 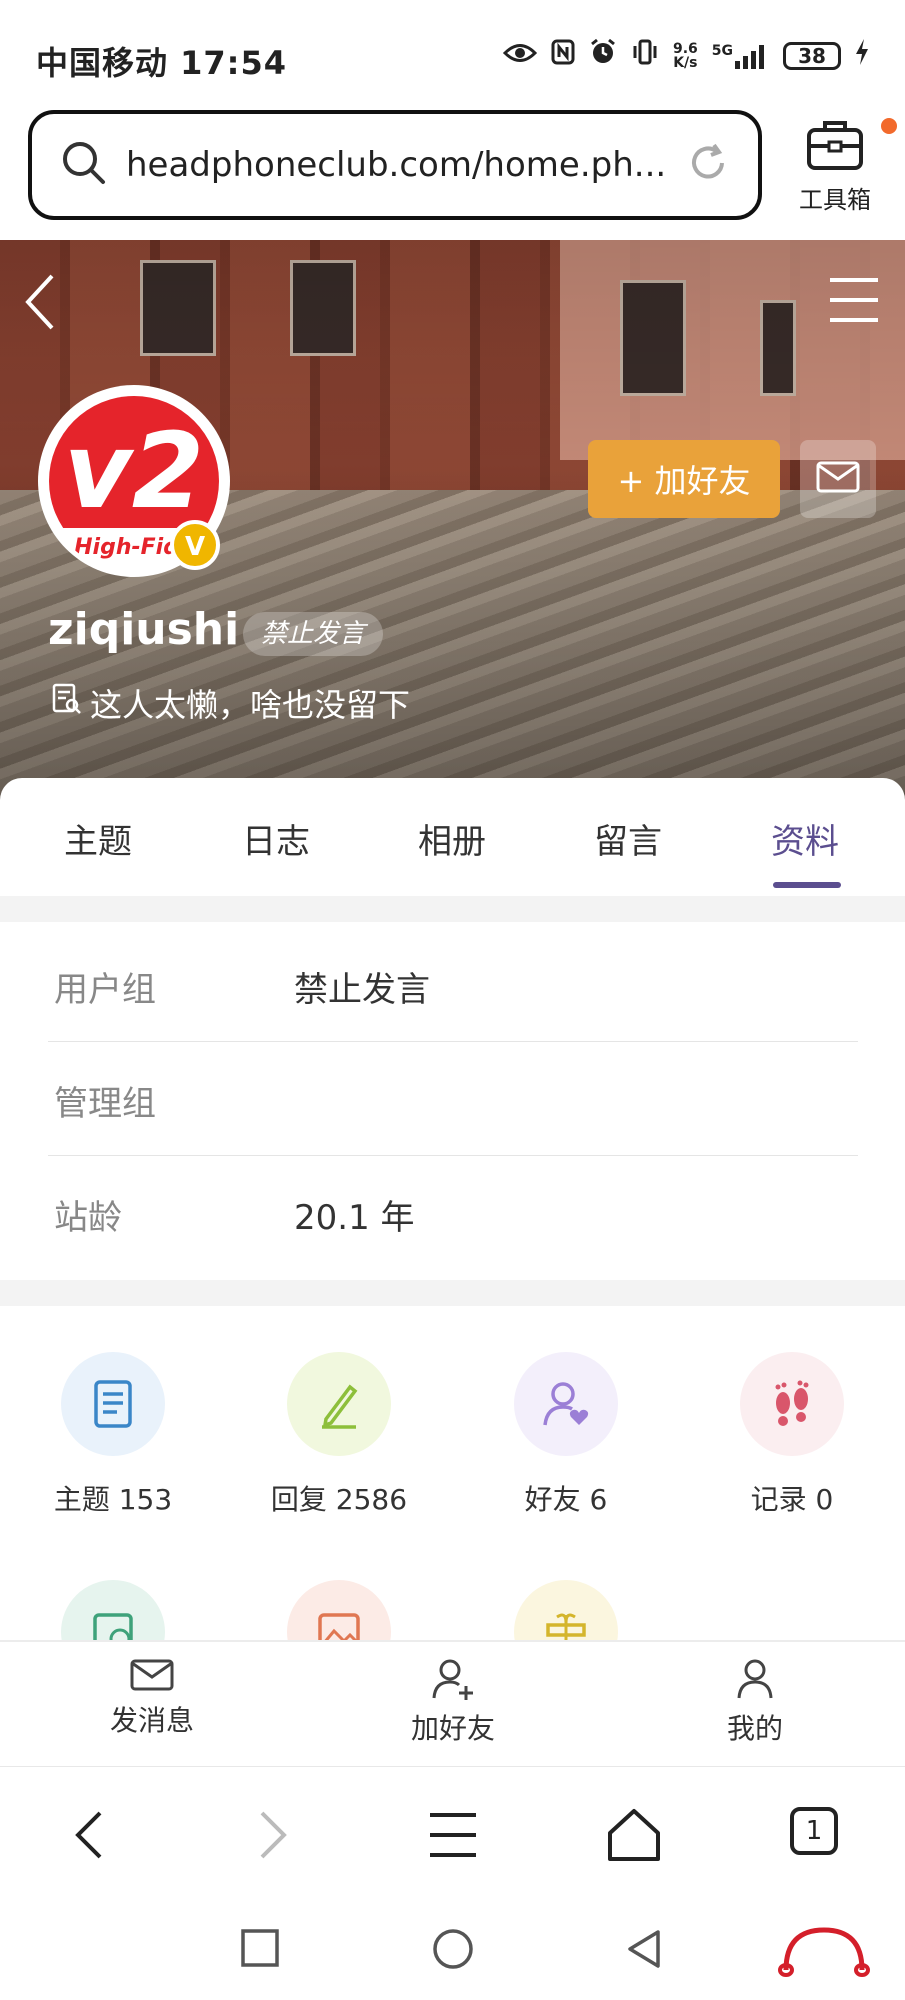 I want to click on bio: 这人太懒，啥也没留下, so click(x=231, y=703).